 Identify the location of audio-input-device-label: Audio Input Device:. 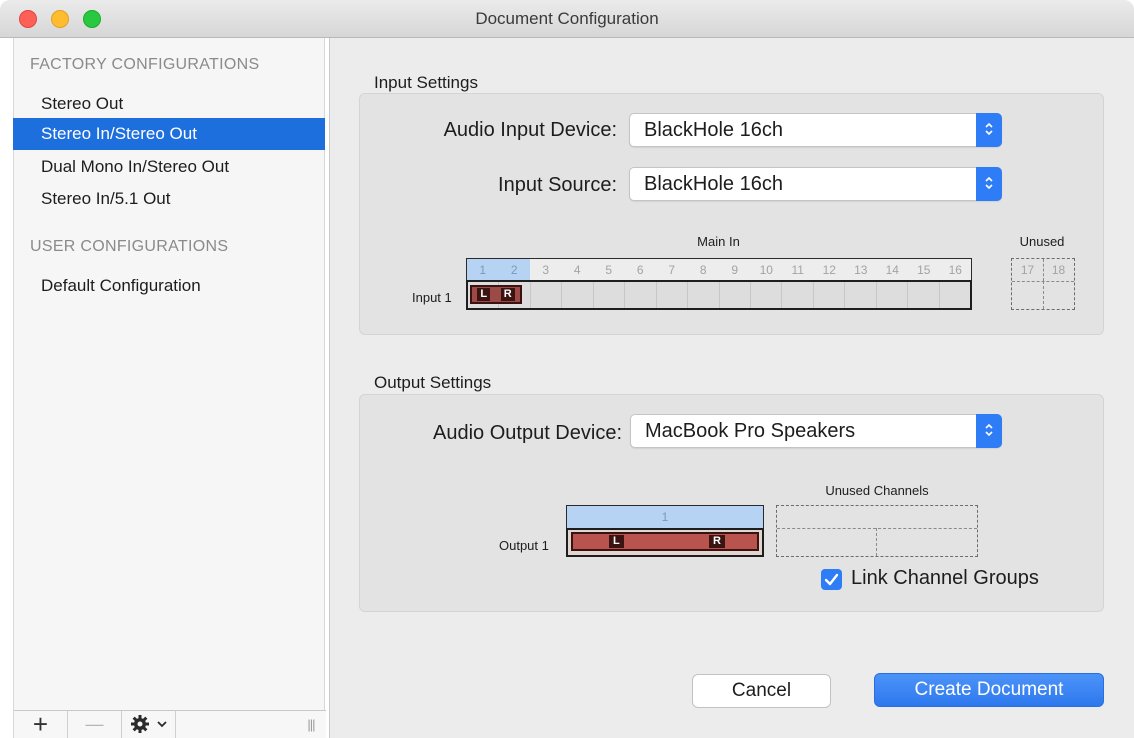
(530, 130).